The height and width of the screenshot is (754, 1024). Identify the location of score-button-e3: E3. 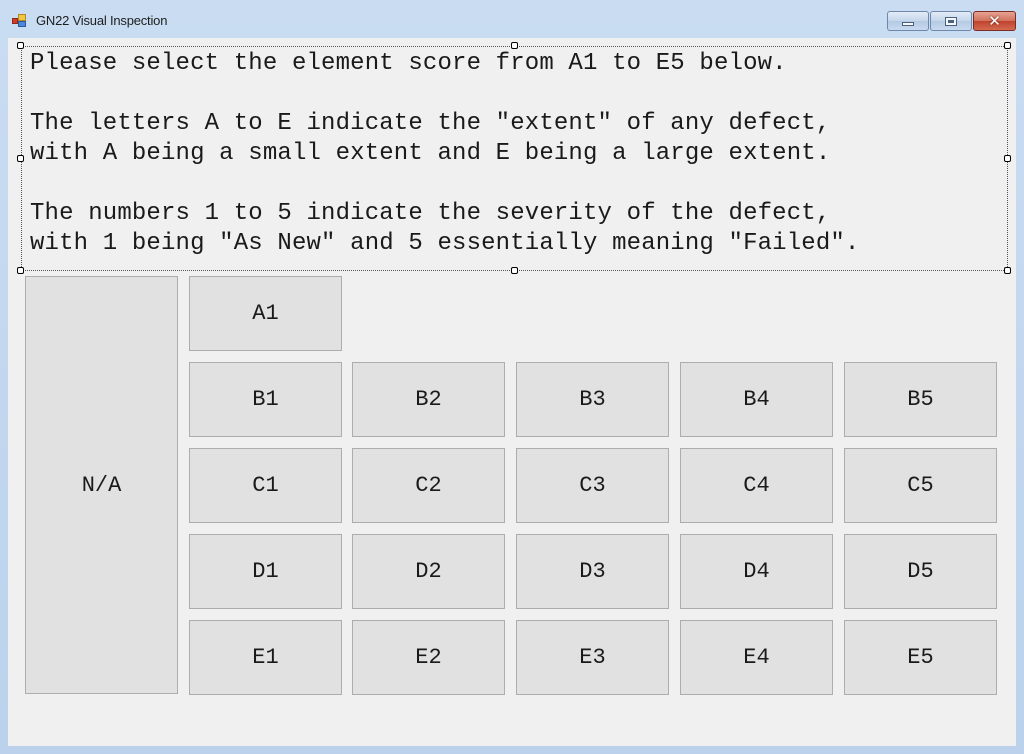
(592, 657).